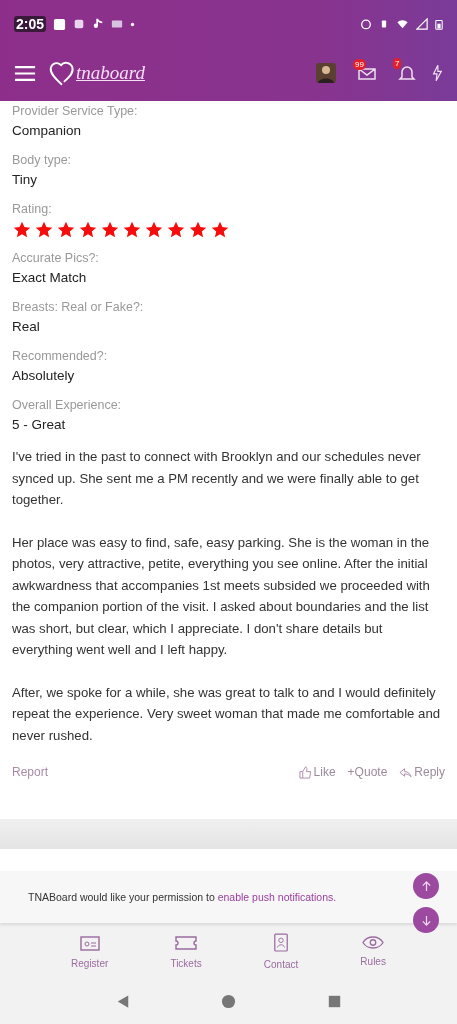 The image size is (457, 1024). What do you see at coordinates (422, 24) in the screenshot?
I see `signal-icon` at bounding box center [422, 24].